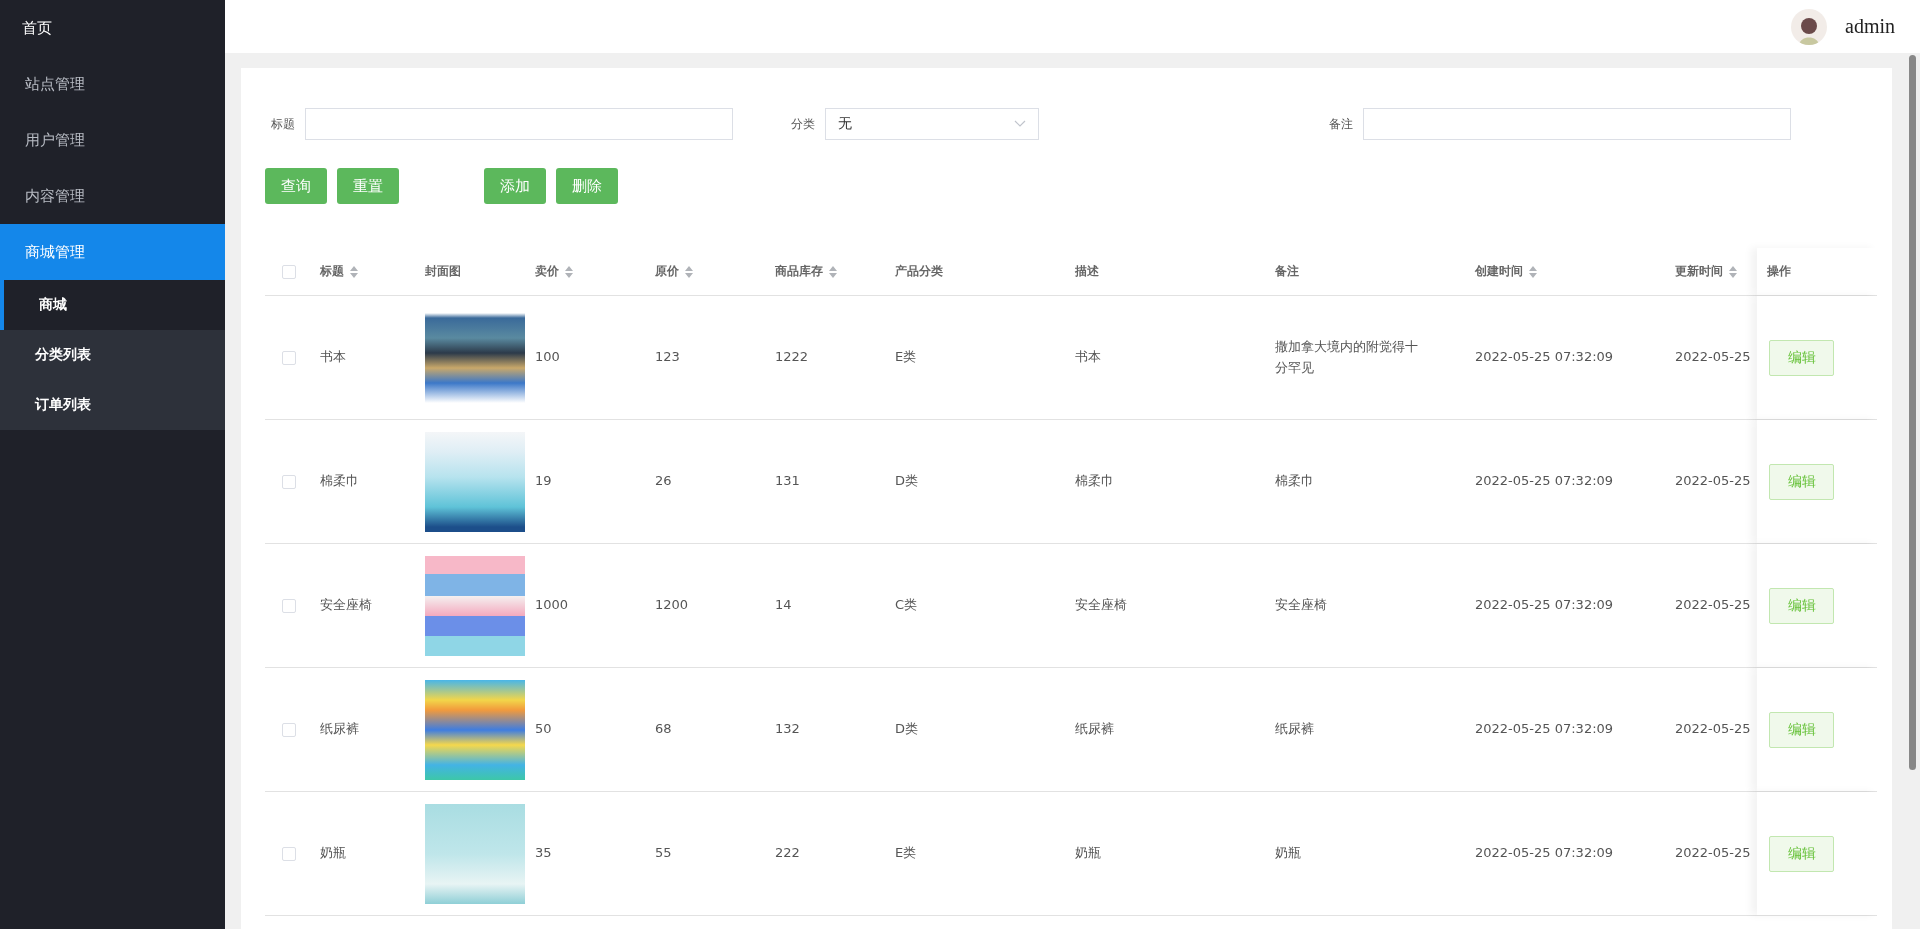 The image size is (1920, 929). Describe the element at coordinates (1347, 357) in the screenshot. I see `table-cell-text: 撒加拿大境内的附觉得十分罕见` at that location.